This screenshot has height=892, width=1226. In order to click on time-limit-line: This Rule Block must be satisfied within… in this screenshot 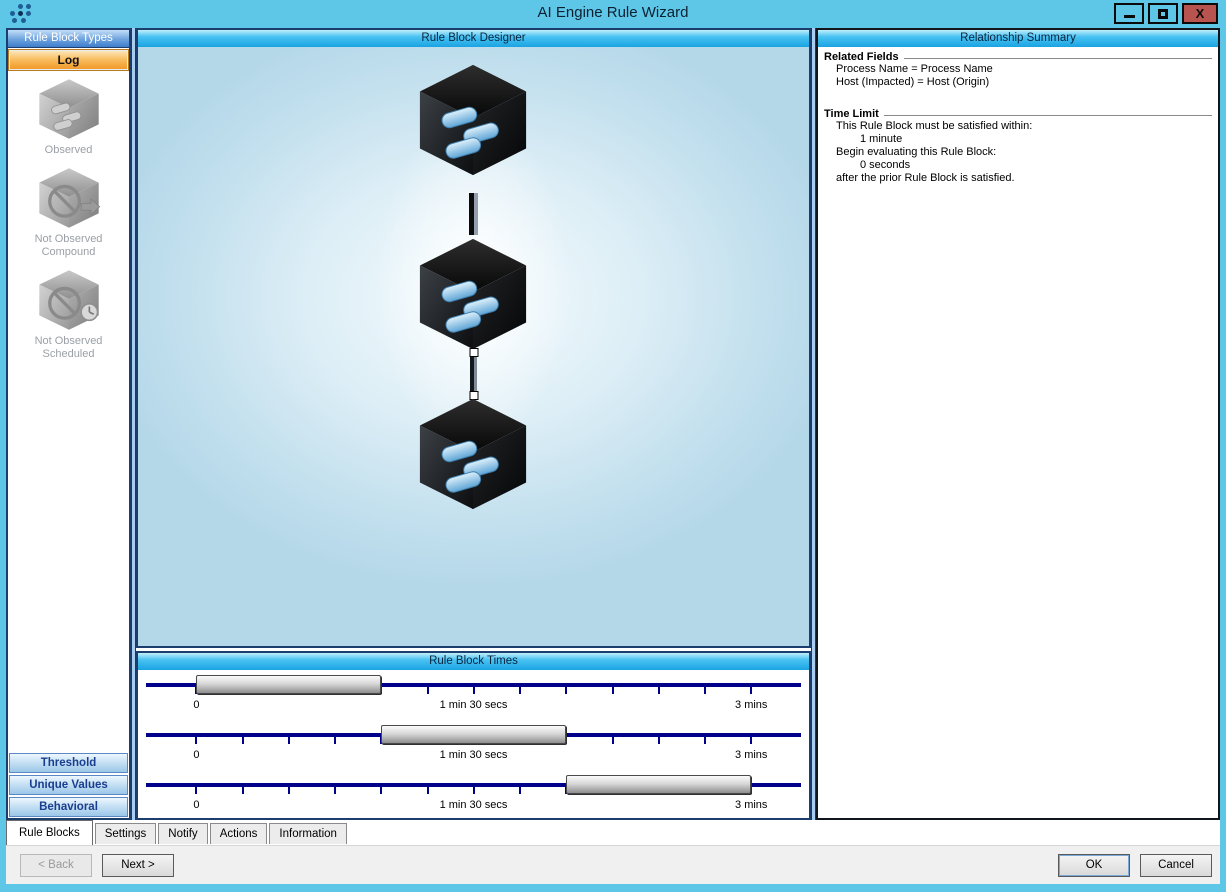, I will do `click(934, 126)`.